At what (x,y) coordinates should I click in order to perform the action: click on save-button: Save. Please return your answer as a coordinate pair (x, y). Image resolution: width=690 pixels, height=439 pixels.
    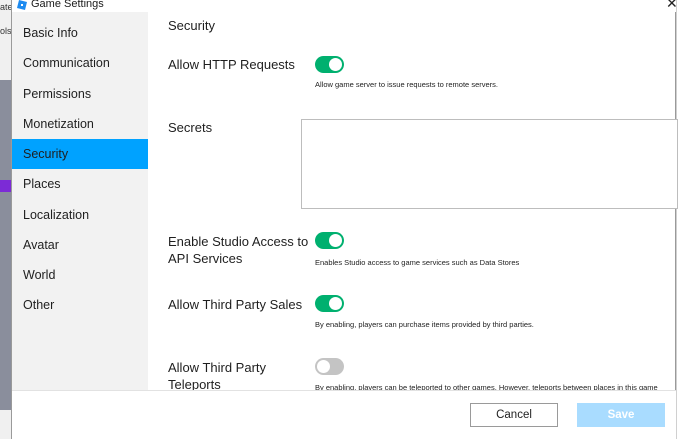
    Looking at the image, I should click on (621, 415).